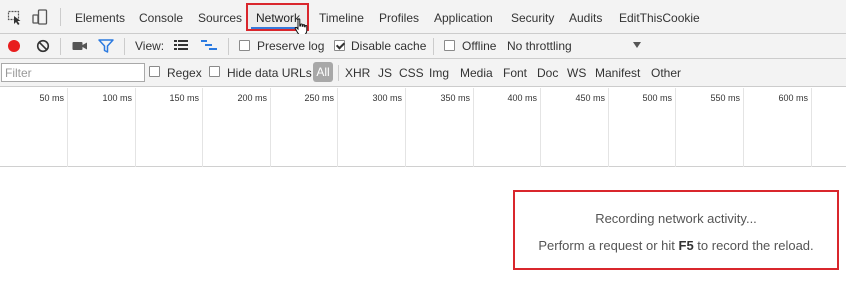 The image size is (846, 293). What do you see at coordinates (106, 46) in the screenshot?
I see `filter-icon` at bounding box center [106, 46].